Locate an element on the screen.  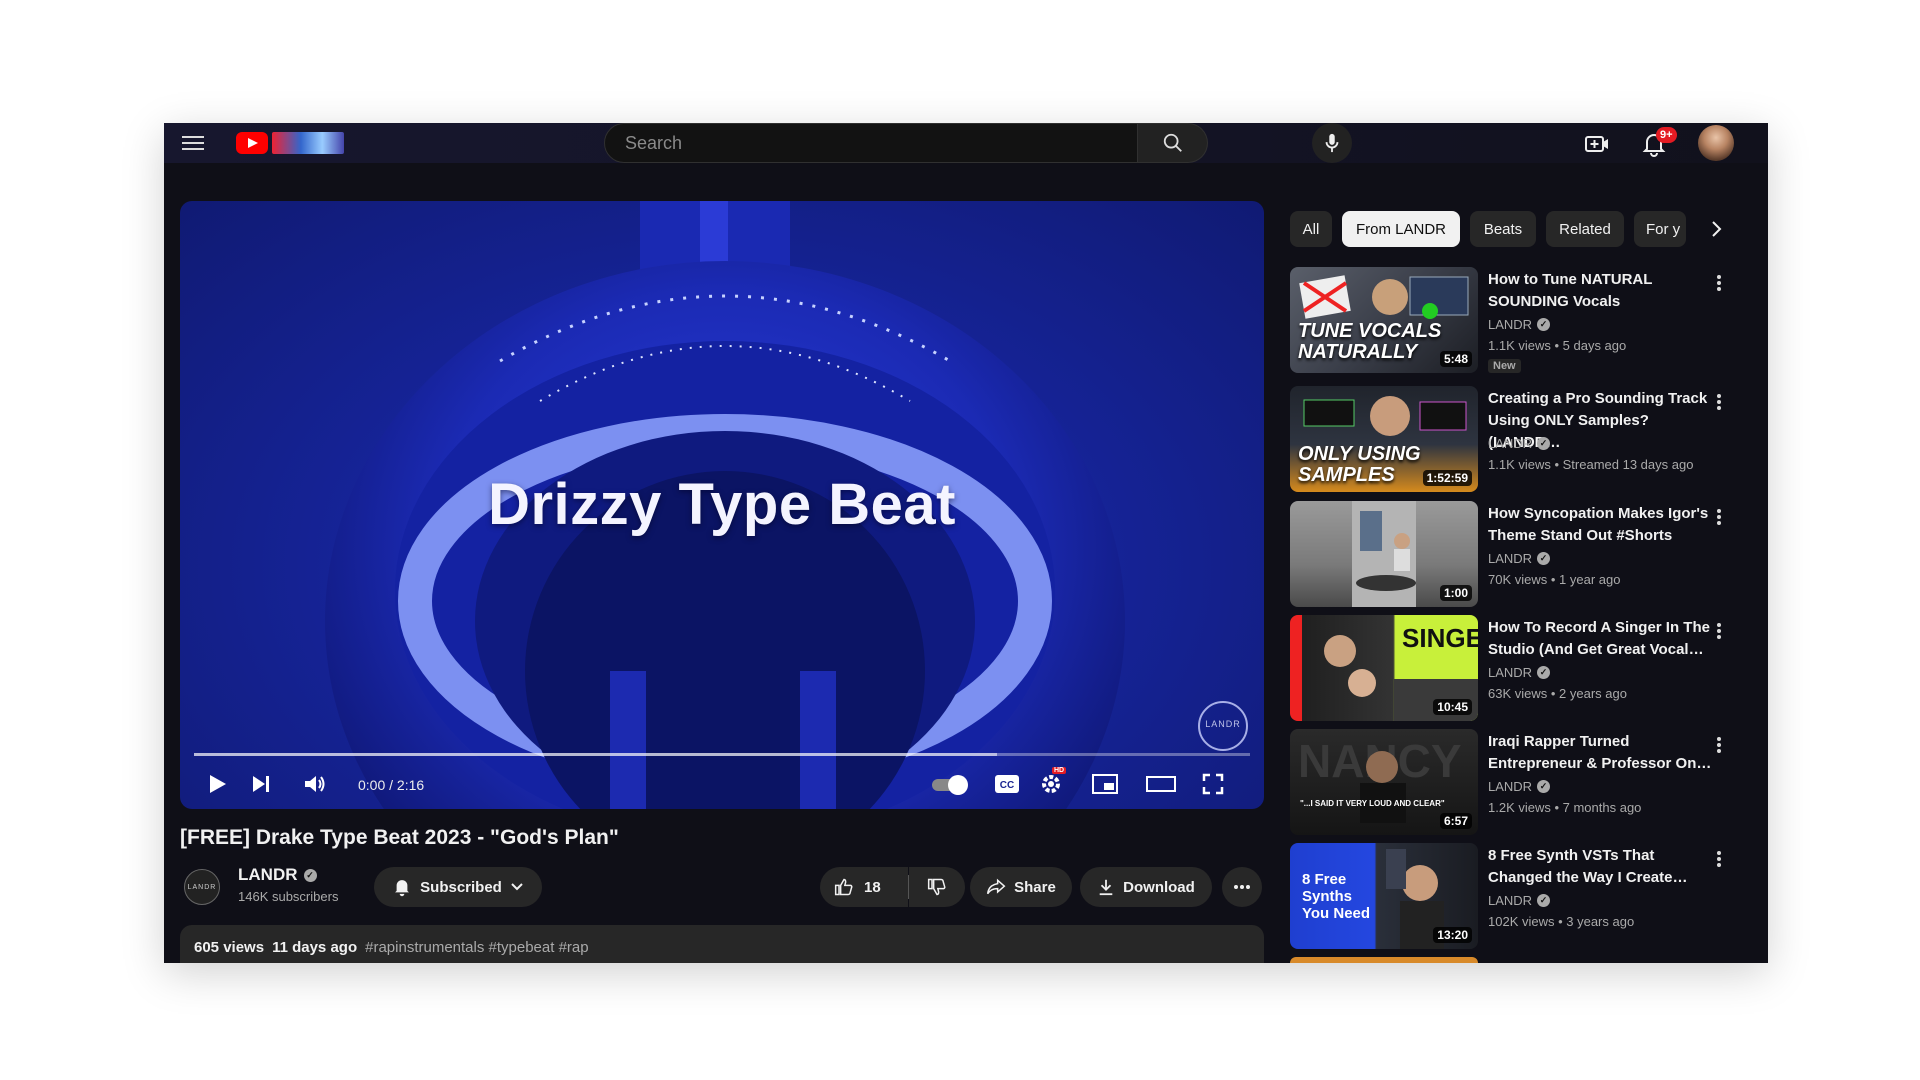
autoplay-toggle is located at coordinates (952, 785).